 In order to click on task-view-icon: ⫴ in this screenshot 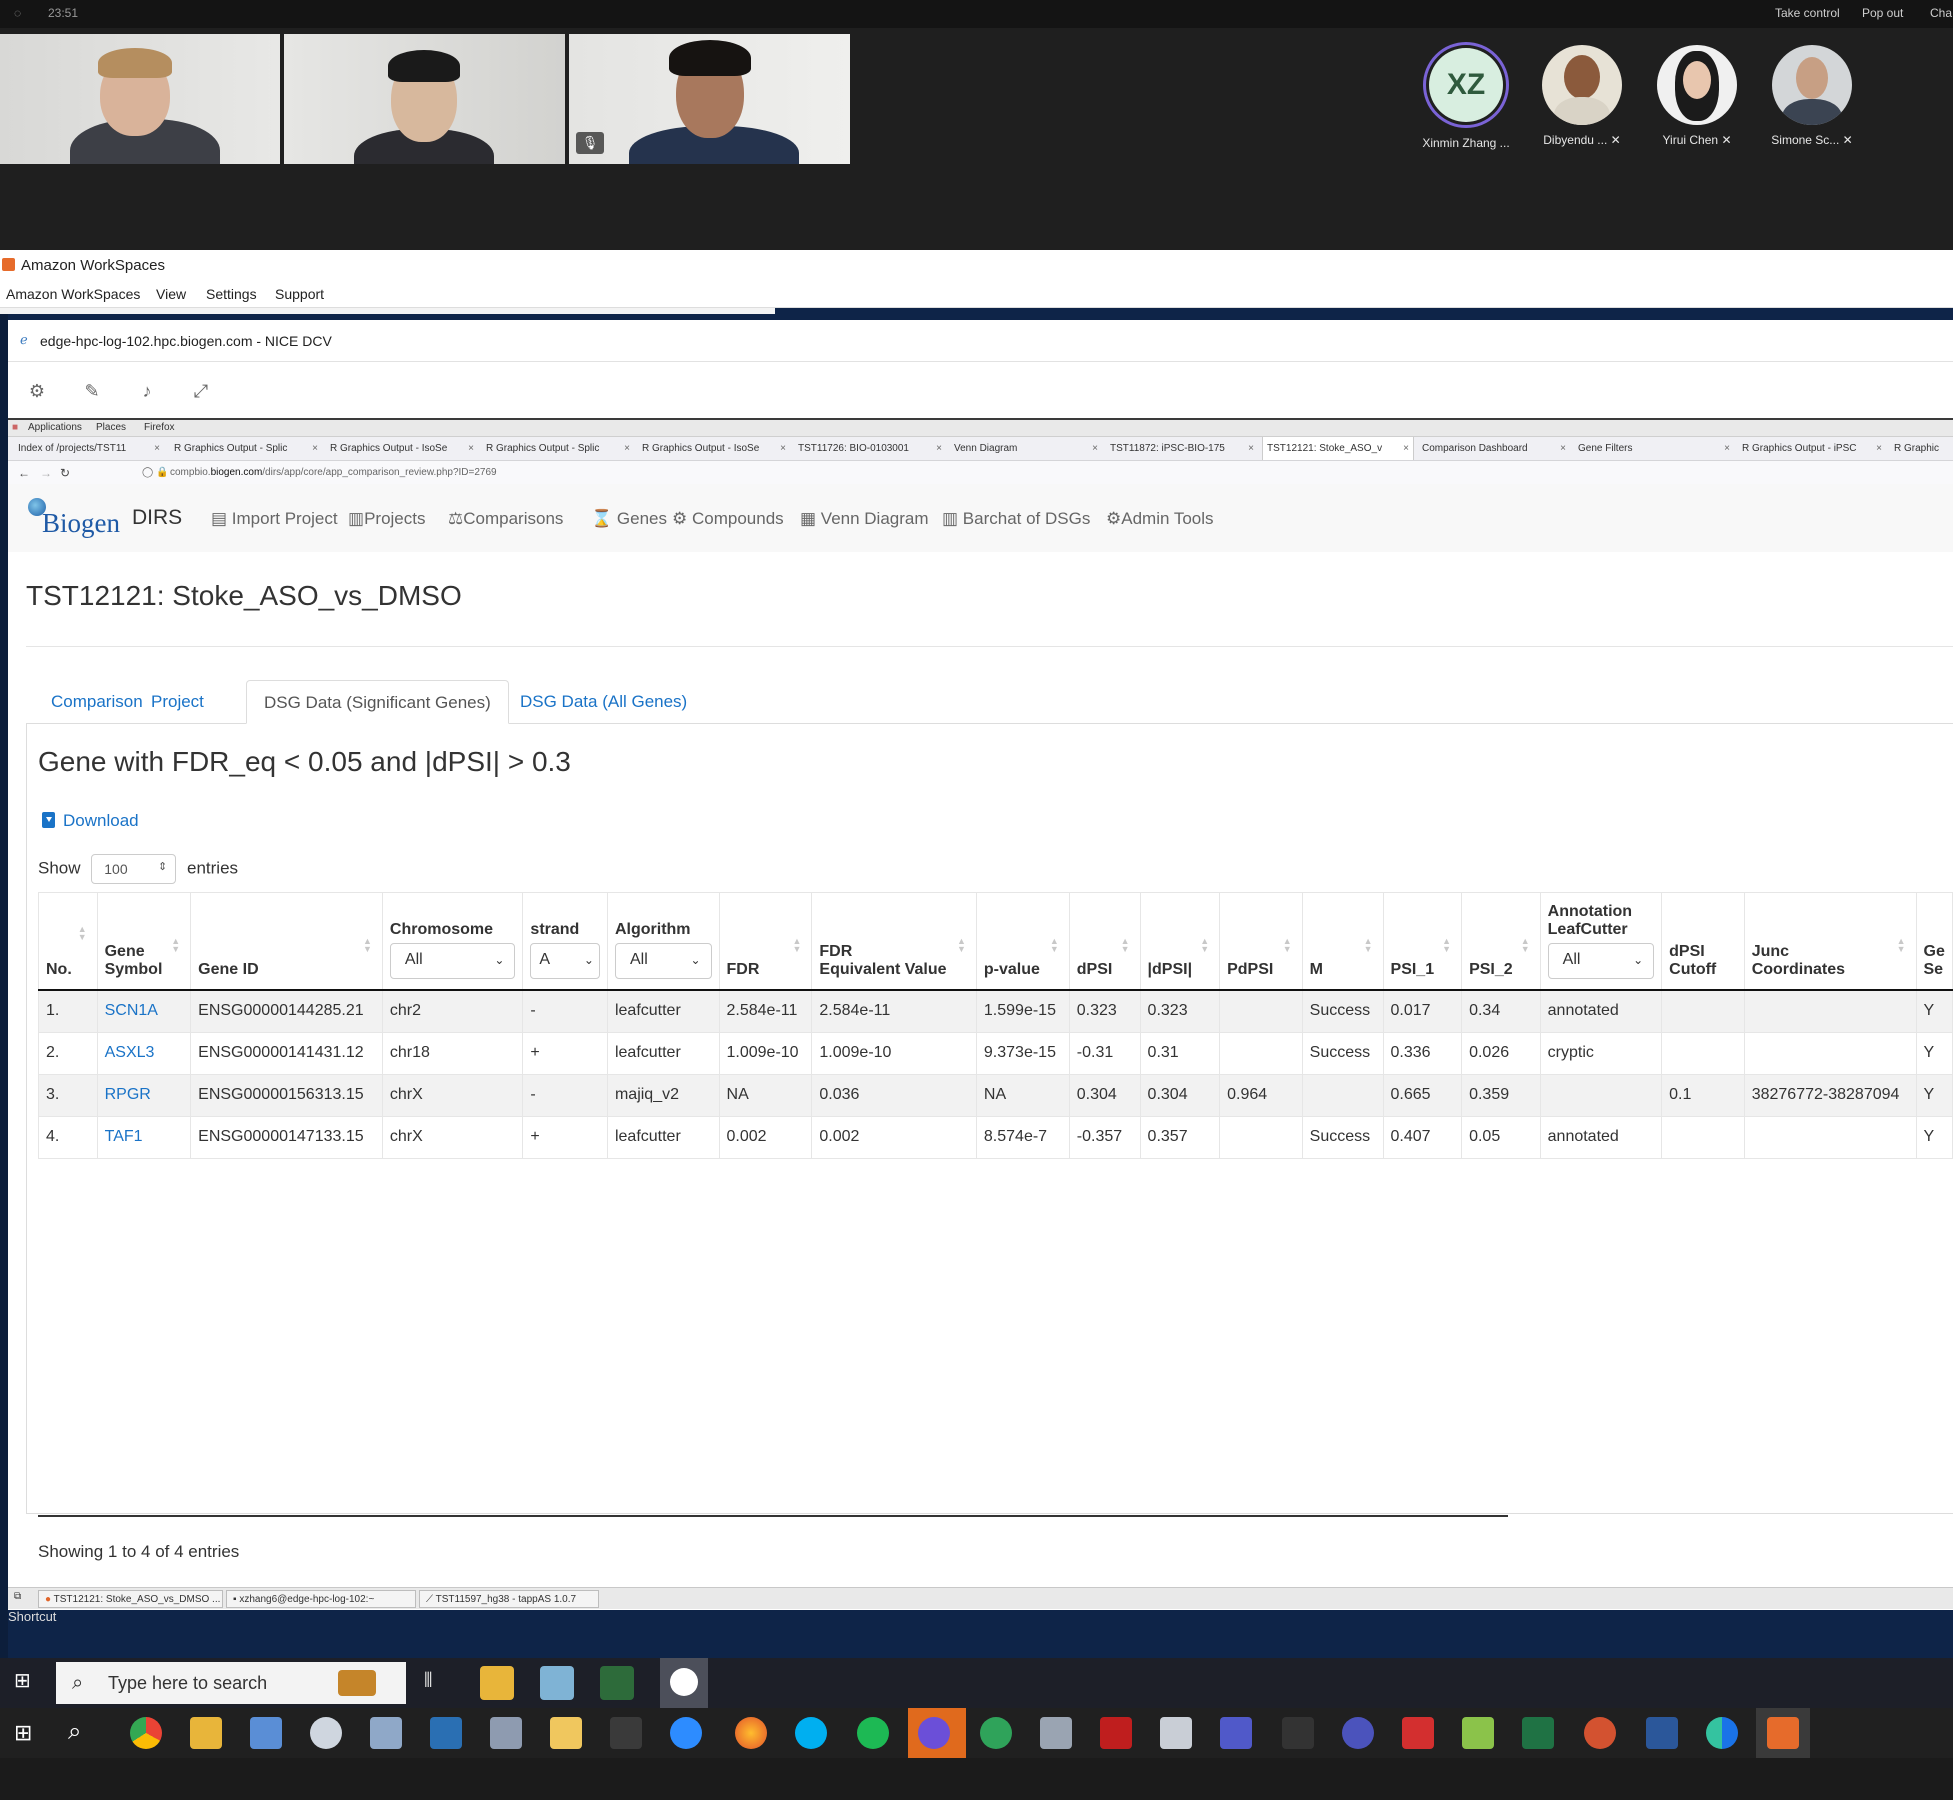, I will do `click(428, 1681)`.